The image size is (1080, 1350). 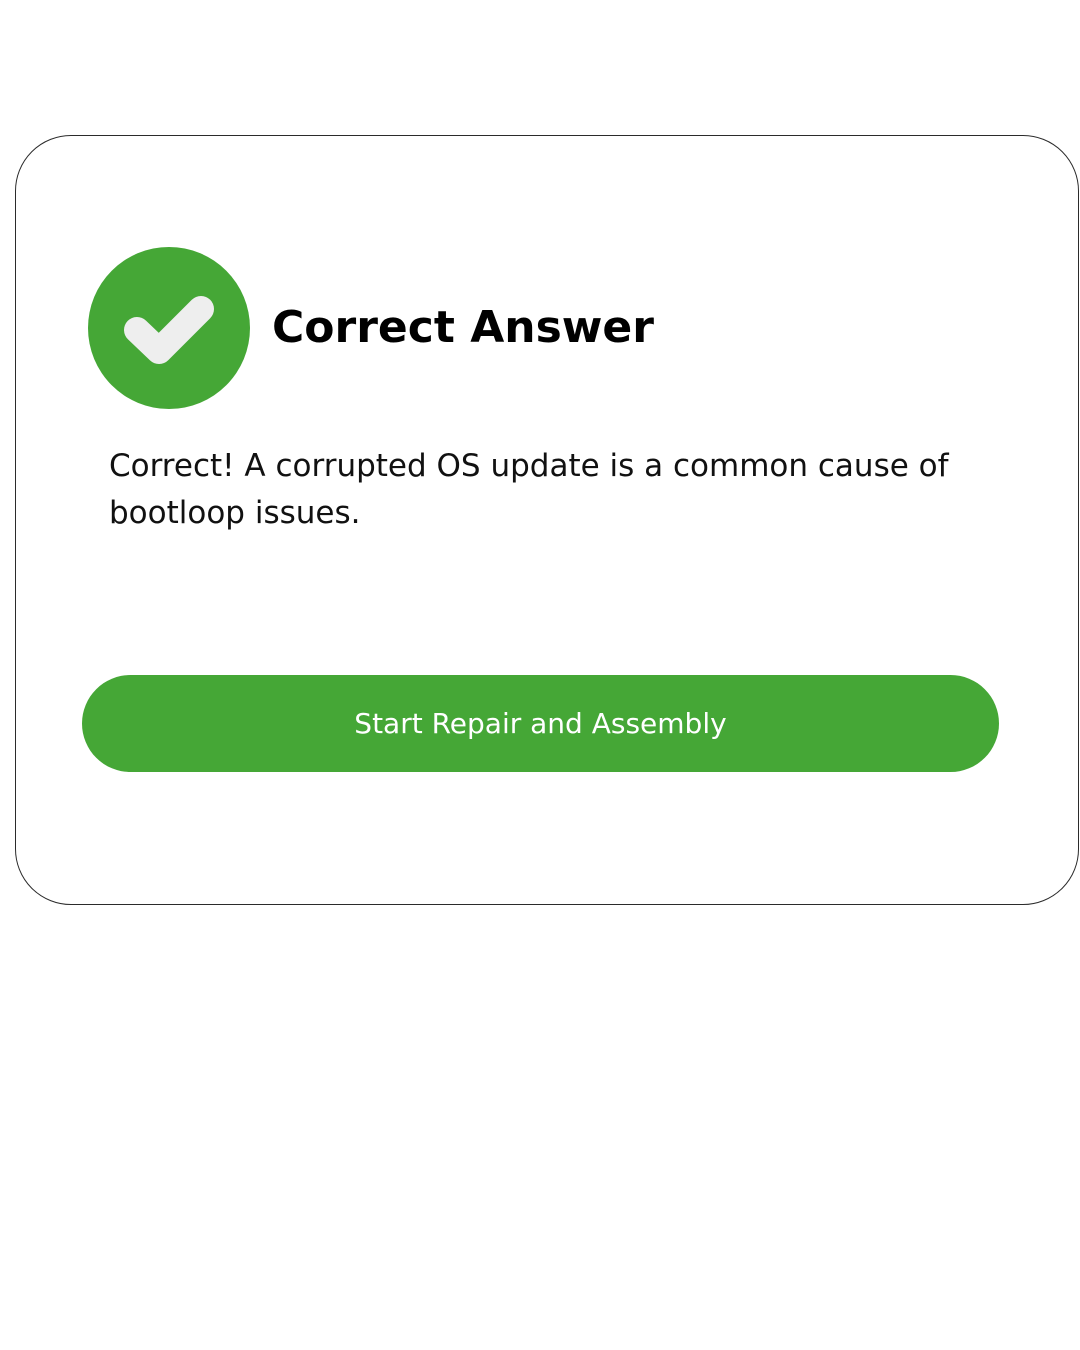 What do you see at coordinates (540, 723) in the screenshot?
I see `start-repair-button: Start Repair and Assembly` at bounding box center [540, 723].